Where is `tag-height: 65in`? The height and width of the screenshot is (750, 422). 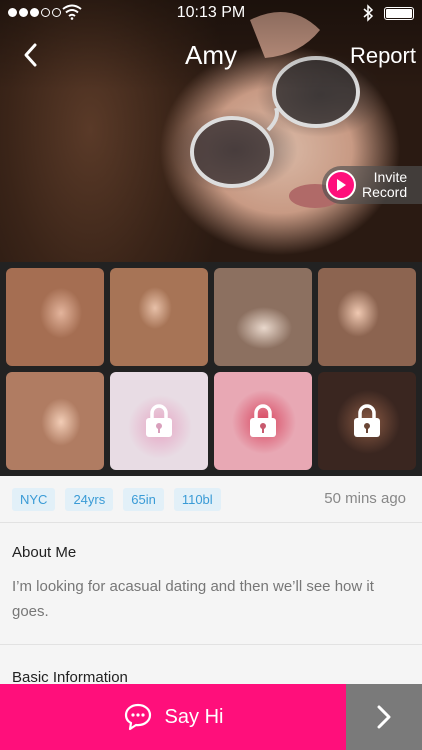
tag-height: 65in is located at coordinates (143, 499).